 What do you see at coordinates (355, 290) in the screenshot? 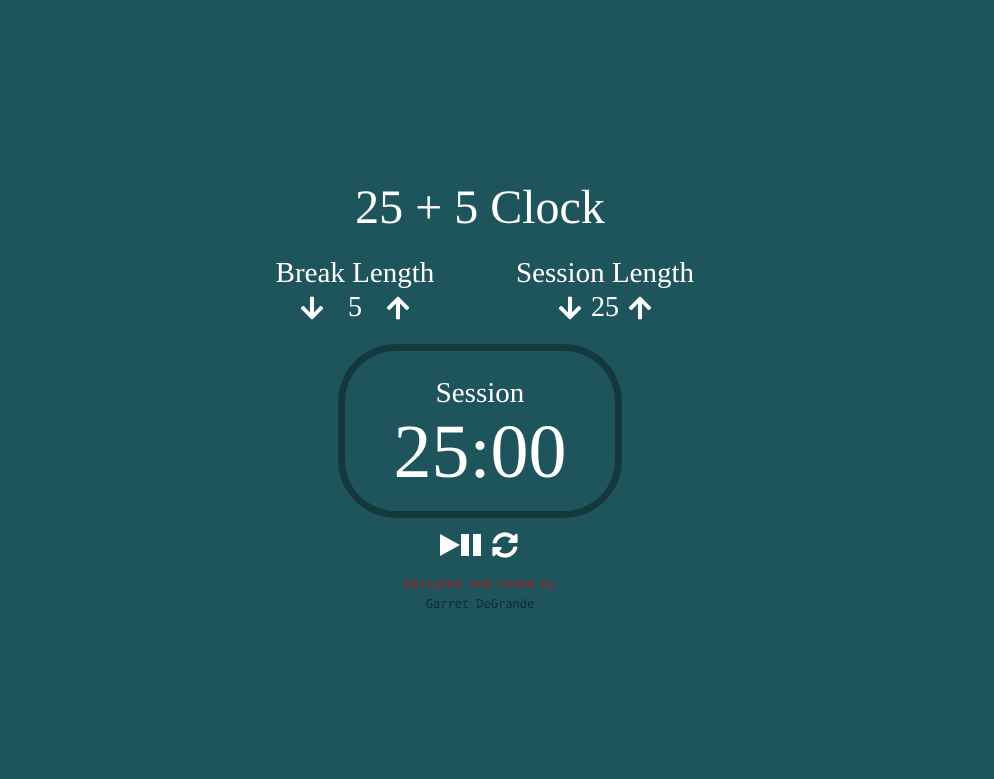
I see `break-length-control: Break Length 5` at bounding box center [355, 290].